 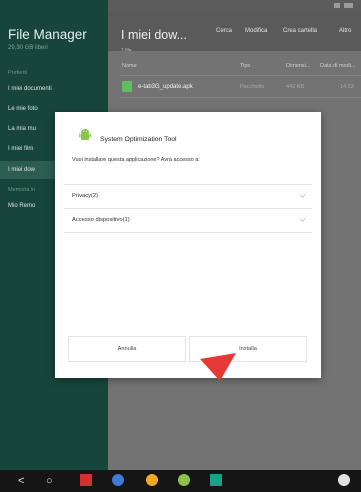 What do you see at coordinates (86, 480) in the screenshot?
I see `office-app-icon` at bounding box center [86, 480].